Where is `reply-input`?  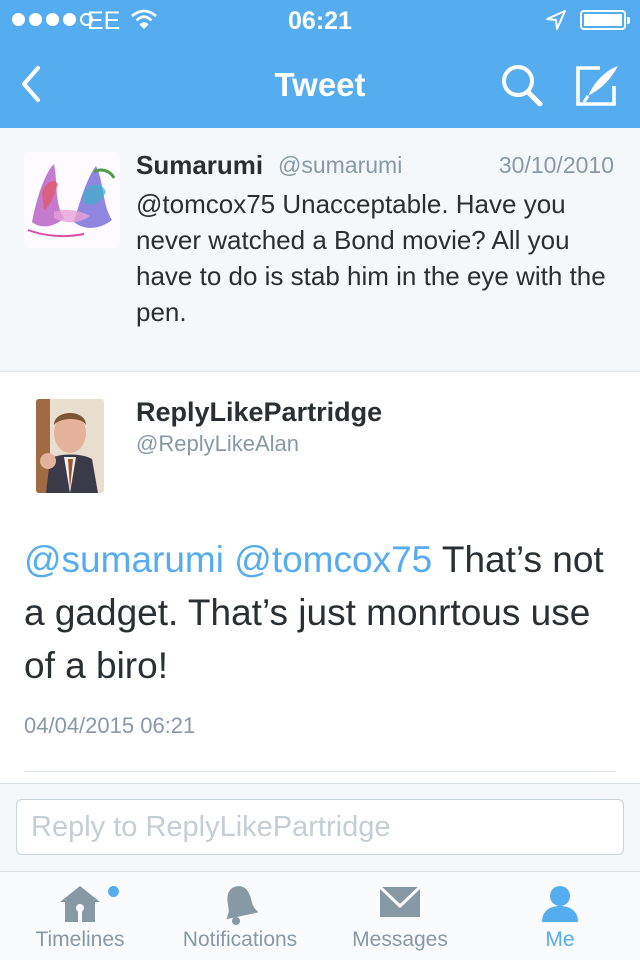 reply-input is located at coordinates (320, 827).